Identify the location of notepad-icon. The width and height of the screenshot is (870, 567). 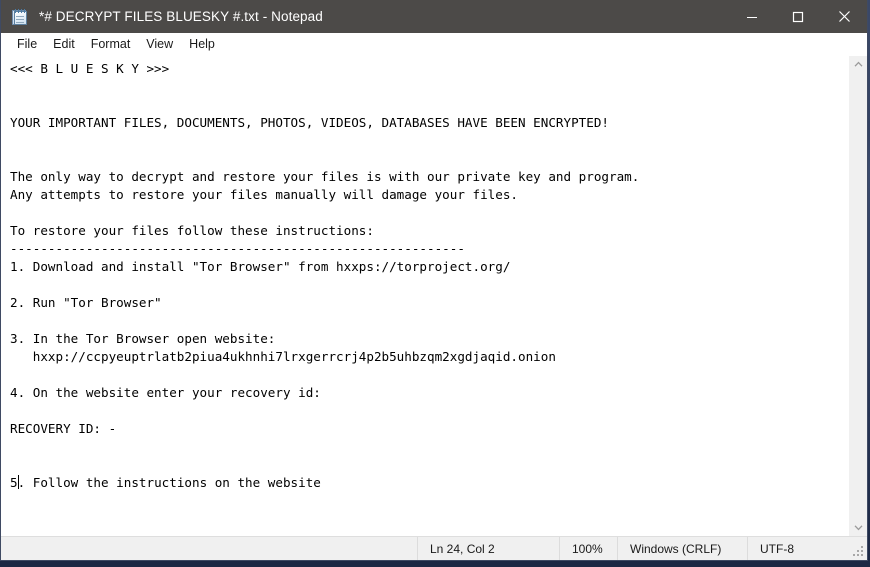
(20, 16).